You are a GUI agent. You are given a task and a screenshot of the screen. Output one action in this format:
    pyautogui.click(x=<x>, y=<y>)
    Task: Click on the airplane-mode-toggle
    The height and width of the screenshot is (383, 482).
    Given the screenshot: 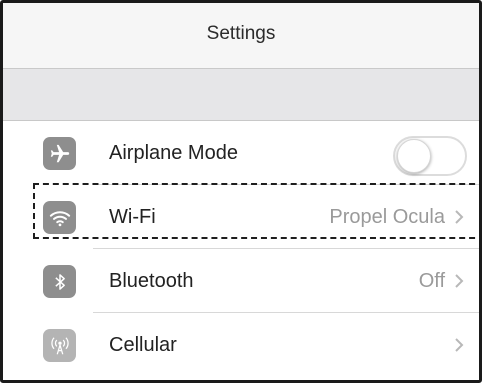 What is the action you would take?
    pyautogui.click(x=430, y=156)
    